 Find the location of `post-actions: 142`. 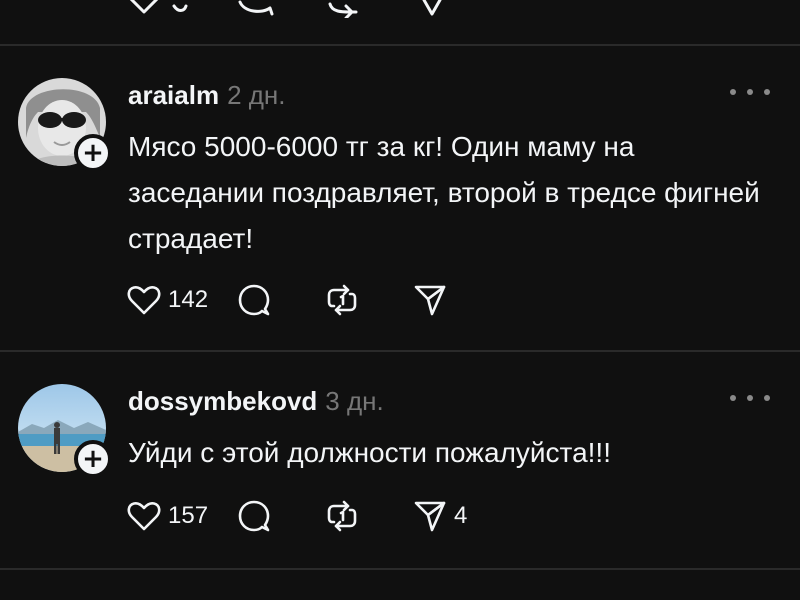

post-actions: 142 is located at coordinates (309, 300).